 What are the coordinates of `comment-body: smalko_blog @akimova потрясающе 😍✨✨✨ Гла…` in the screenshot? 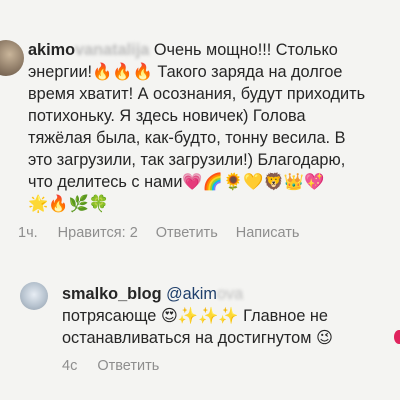 It's located at (197, 316).